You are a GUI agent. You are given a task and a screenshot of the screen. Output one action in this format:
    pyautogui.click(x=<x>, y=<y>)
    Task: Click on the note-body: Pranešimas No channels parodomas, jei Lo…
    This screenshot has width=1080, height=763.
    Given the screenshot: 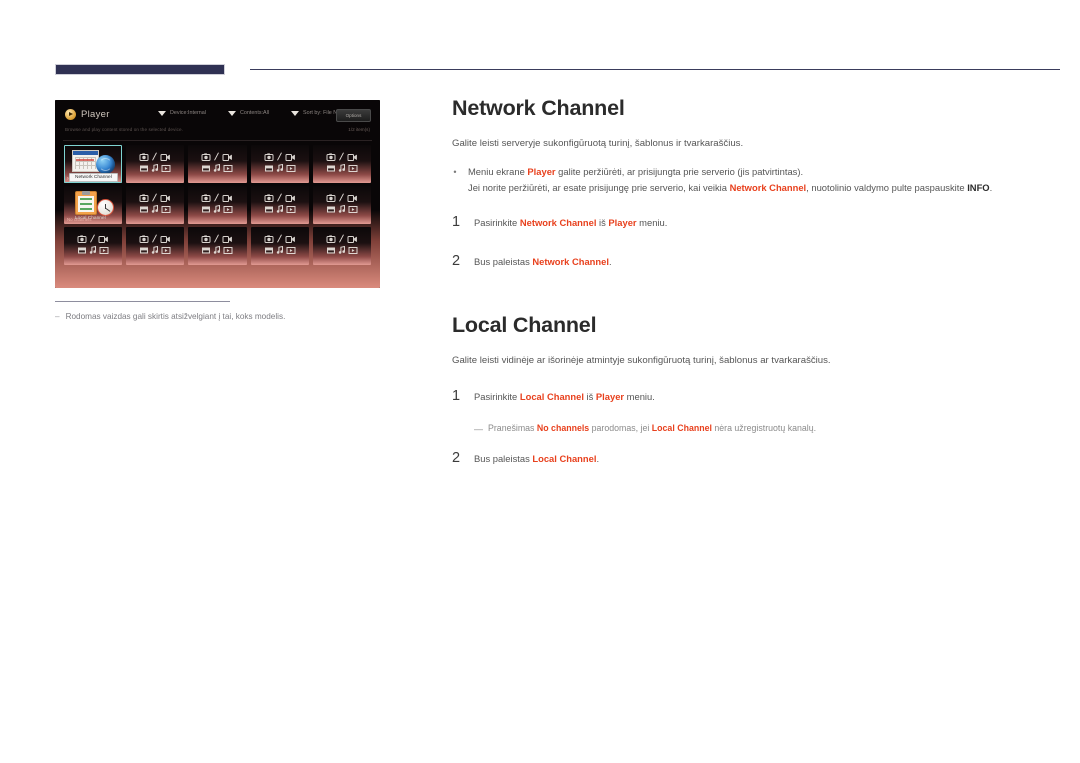 What is the action you would take?
    pyautogui.click(x=652, y=429)
    